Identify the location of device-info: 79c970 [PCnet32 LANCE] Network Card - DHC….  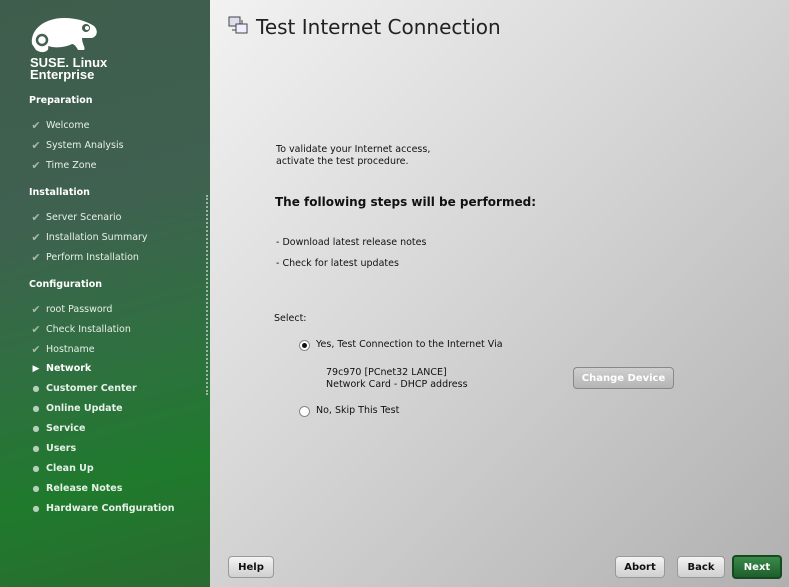
(397, 378).